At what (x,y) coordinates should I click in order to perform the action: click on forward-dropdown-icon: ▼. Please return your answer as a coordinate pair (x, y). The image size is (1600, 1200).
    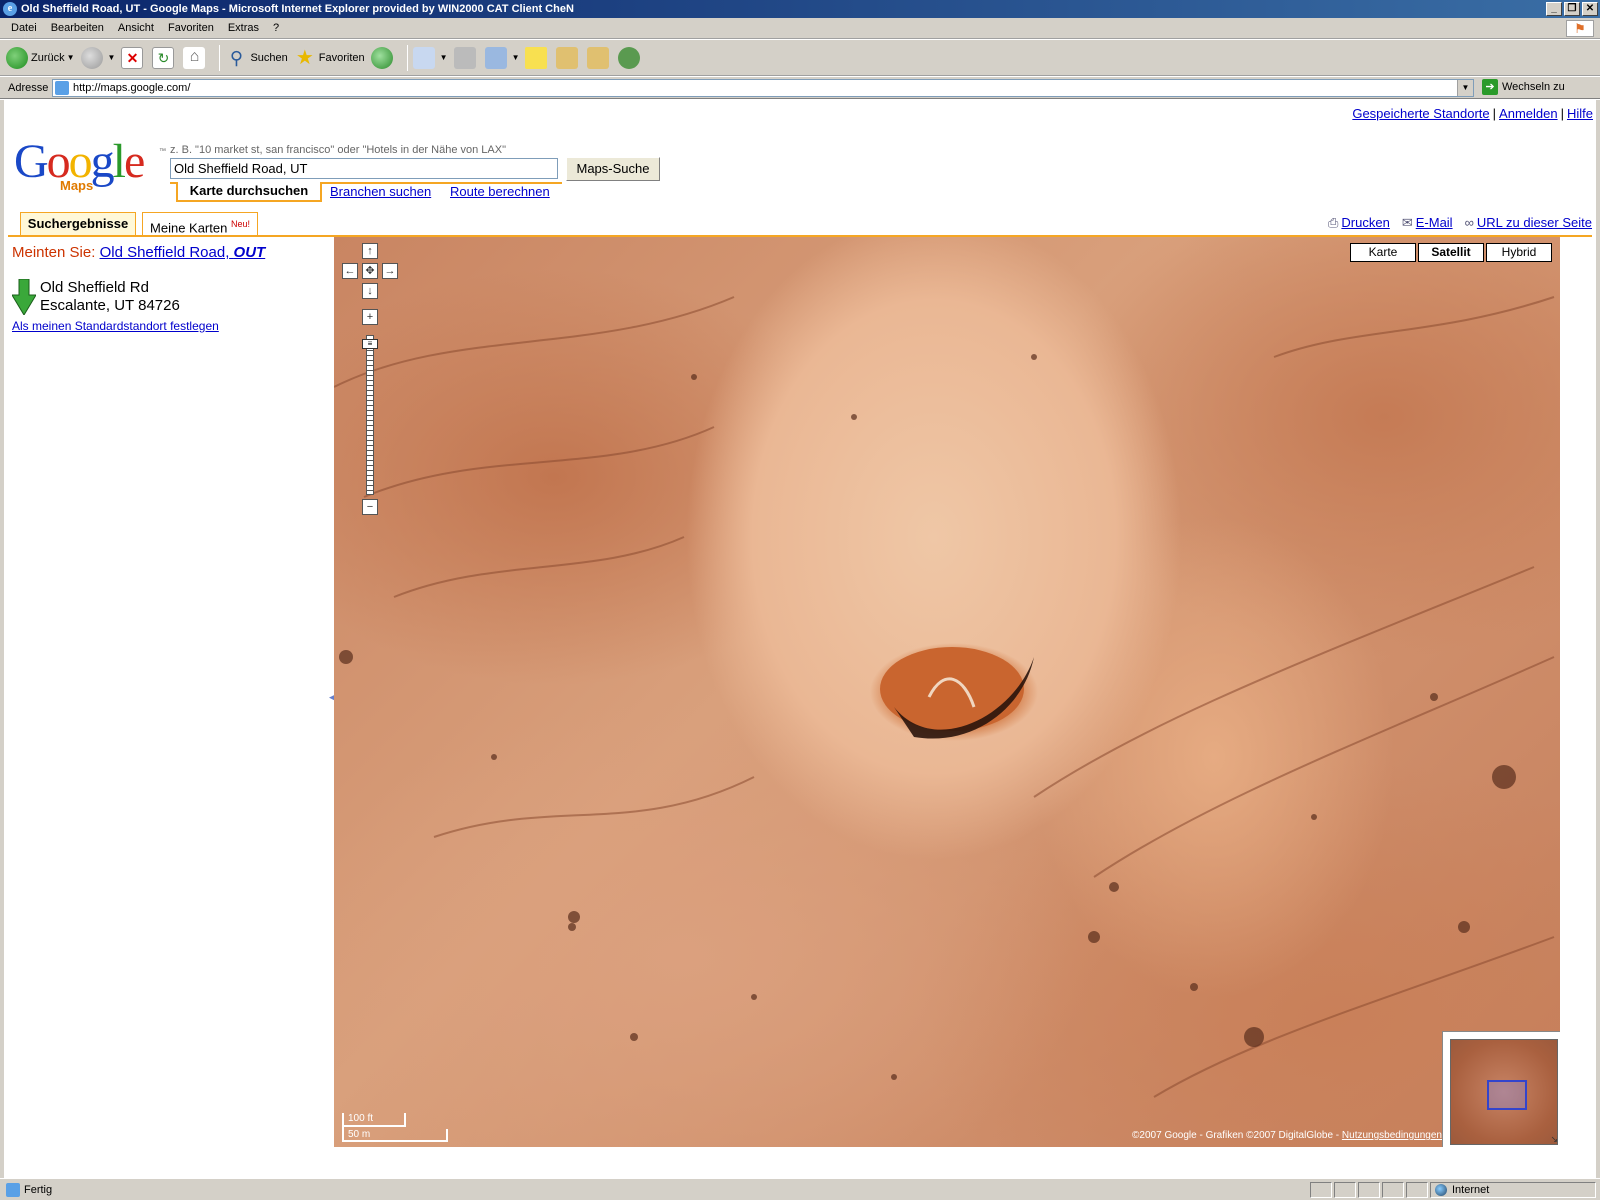
    Looking at the image, I should click on (112, 57).